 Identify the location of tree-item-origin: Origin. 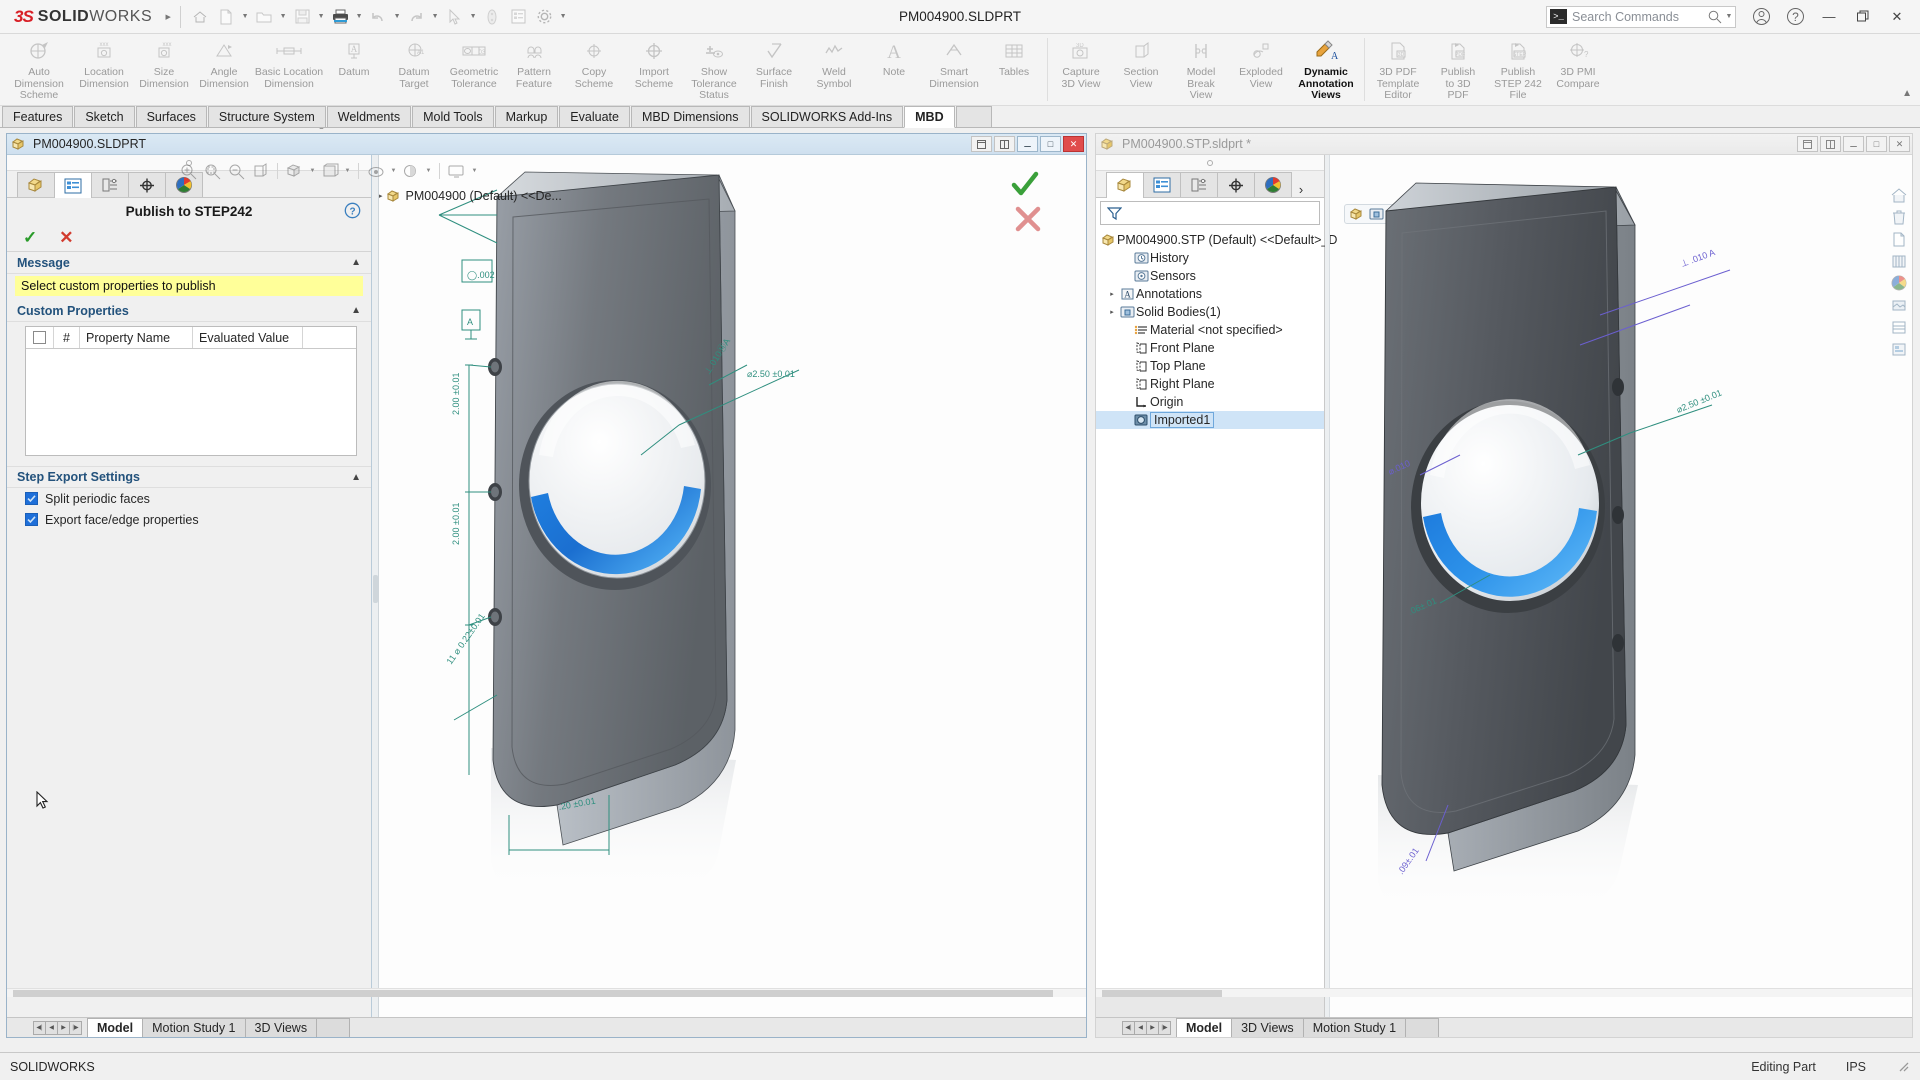
(1210, 402).